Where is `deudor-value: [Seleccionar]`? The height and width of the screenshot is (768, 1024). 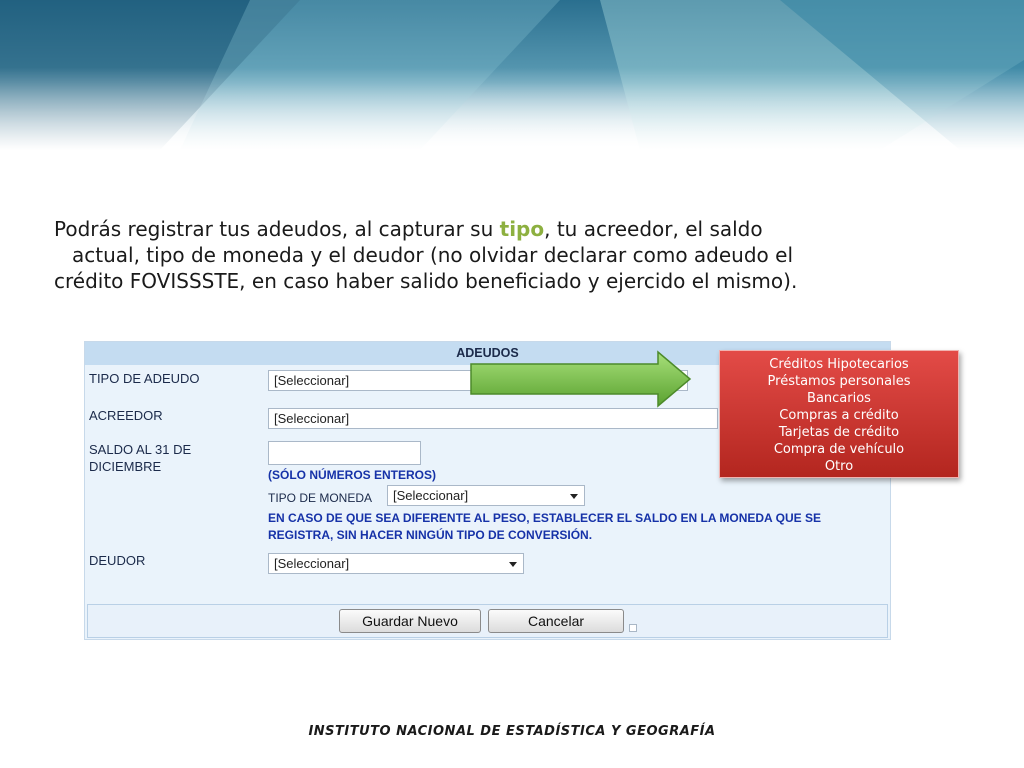 deudor-value: [Seleccionar] is located at coordinates (312, 563).